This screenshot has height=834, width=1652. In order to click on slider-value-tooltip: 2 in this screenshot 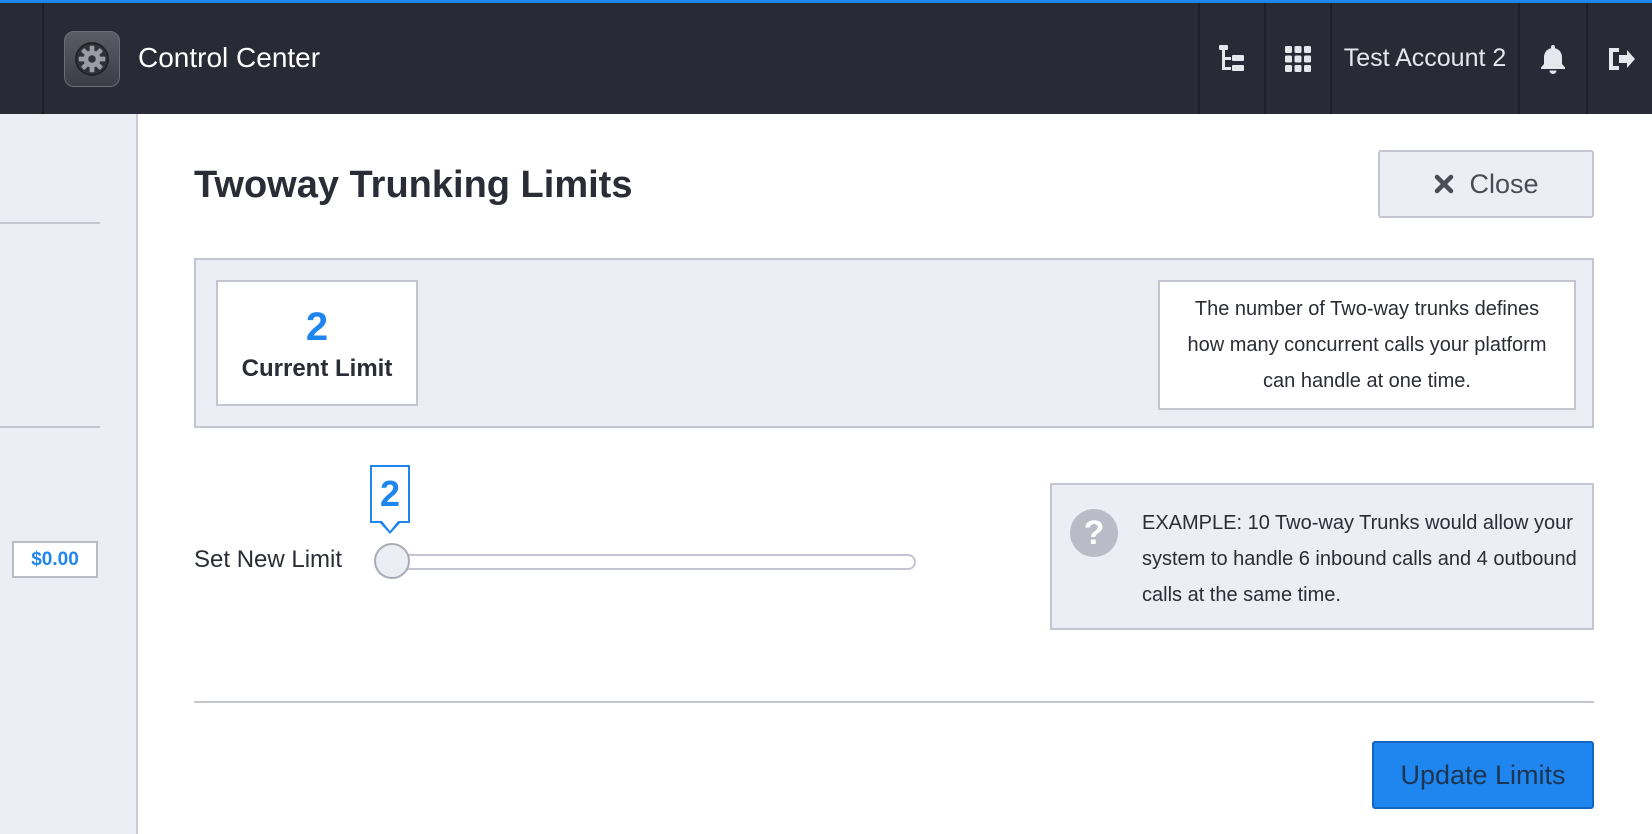, I will do `click(390, 494)`.